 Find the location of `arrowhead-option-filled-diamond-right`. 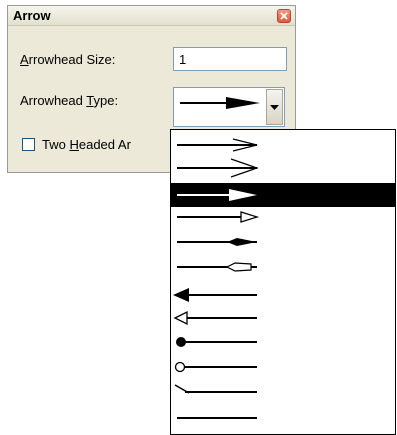

arrowhead-option-filled-diamond-right is located at coordinates (283, 242).